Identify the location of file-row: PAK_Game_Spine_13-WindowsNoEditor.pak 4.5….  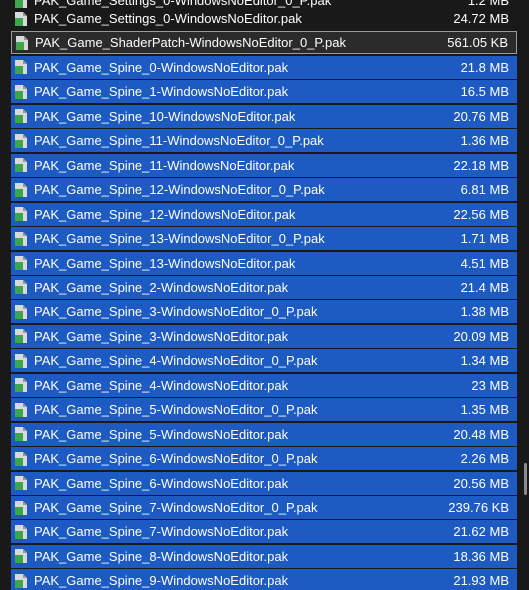
(264, 263).